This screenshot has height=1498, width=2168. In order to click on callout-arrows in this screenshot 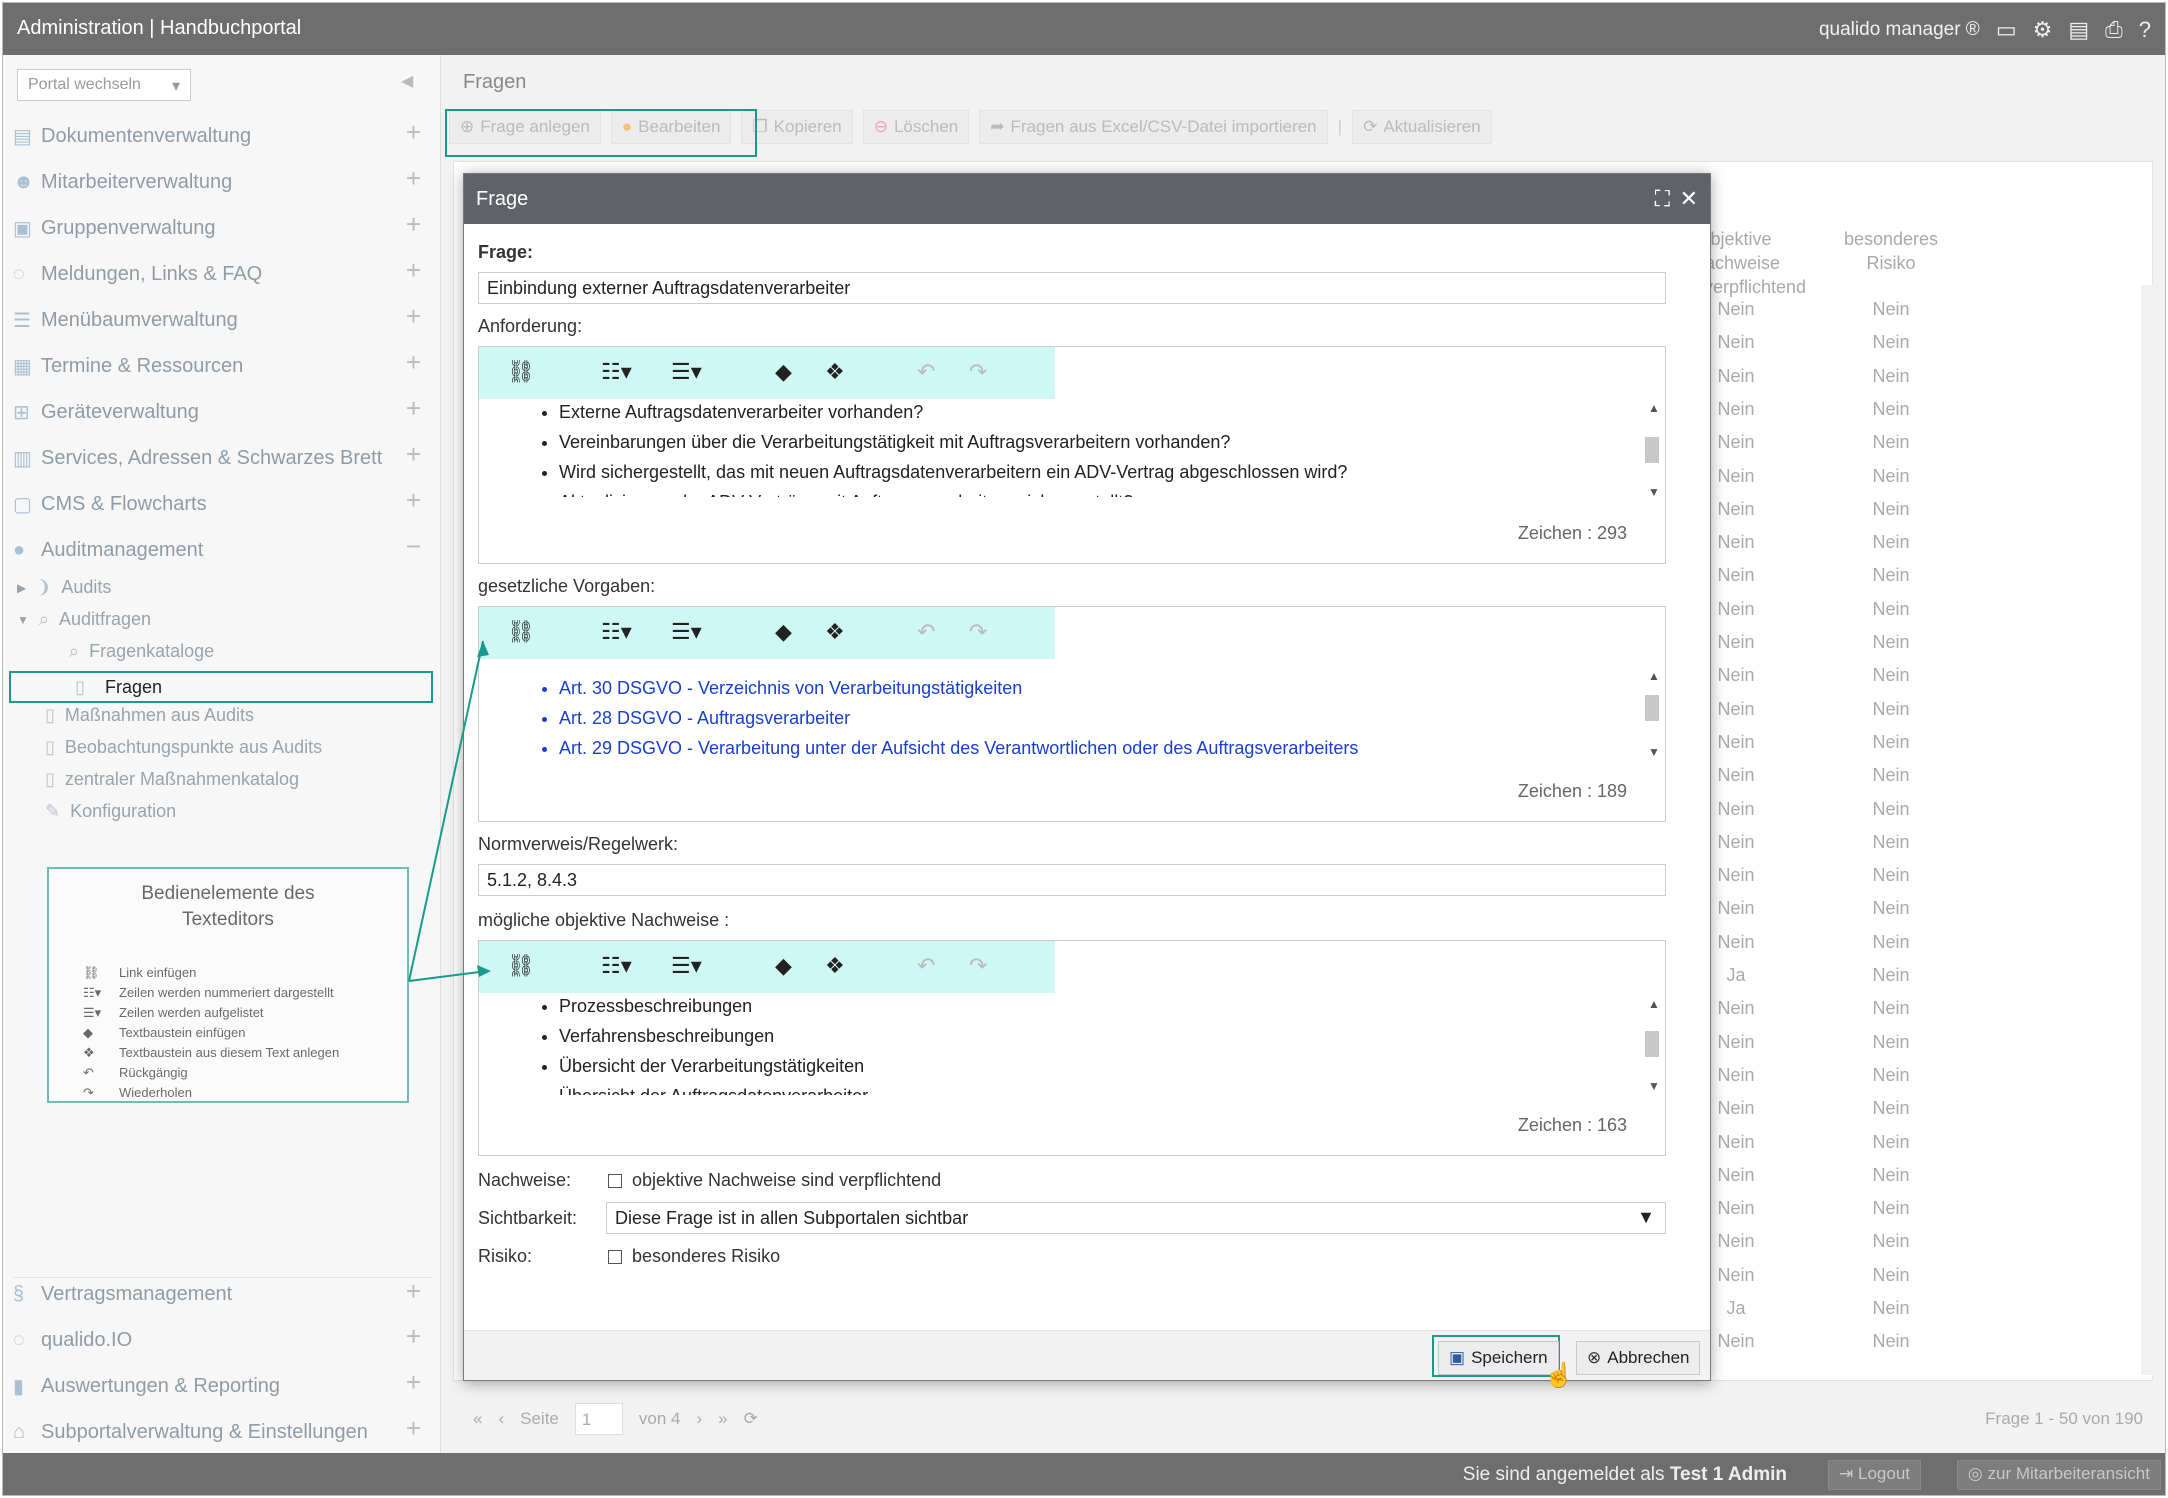, I will do `click(449, 811)`.